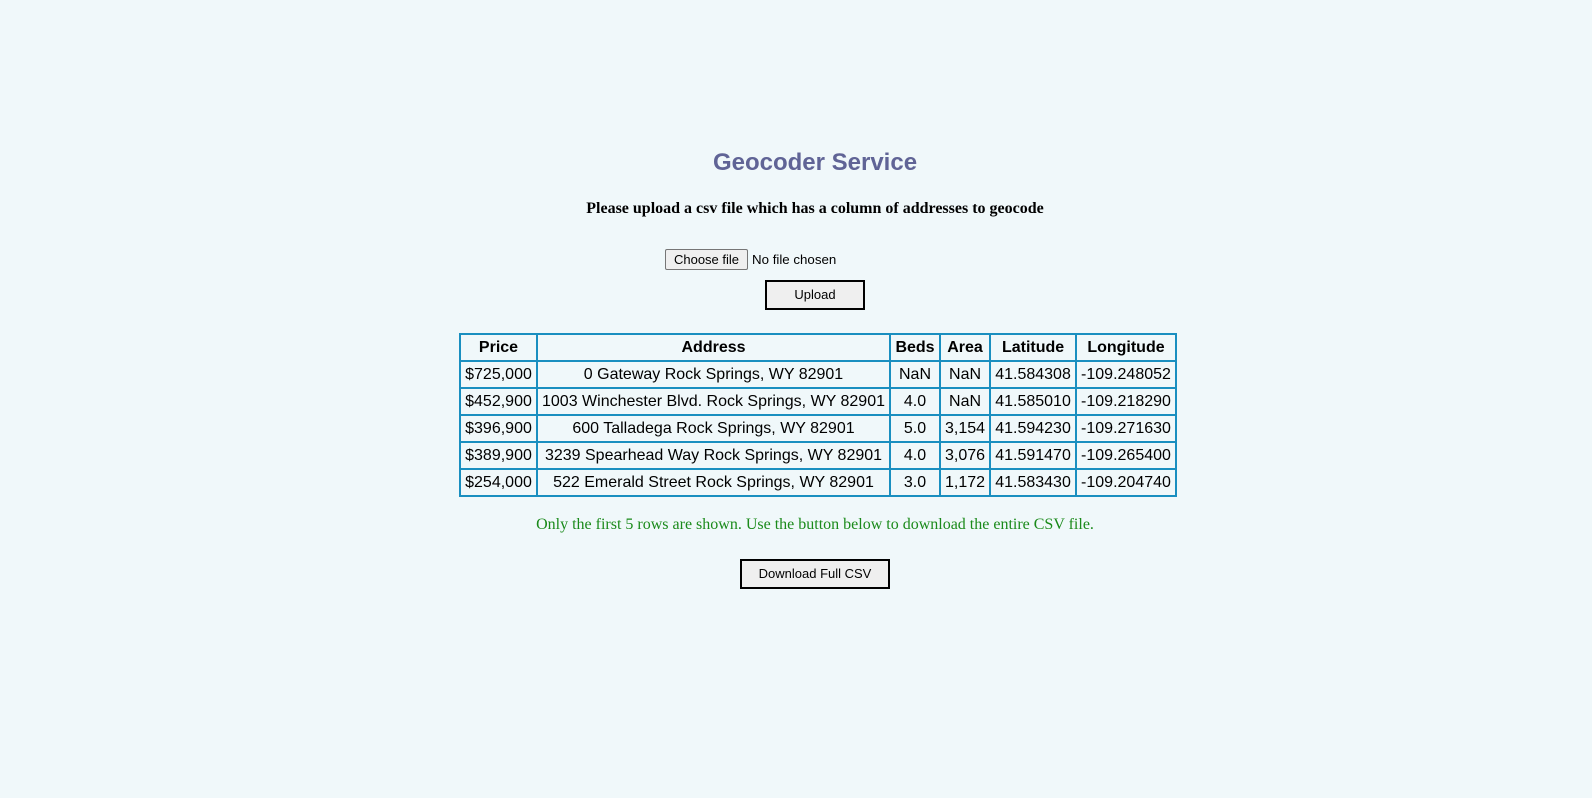  What do you see at coordinates (1033, 455) in the screenshot?
I see `cell-latitude: 41.591470` at bounding box center [1033, 455].